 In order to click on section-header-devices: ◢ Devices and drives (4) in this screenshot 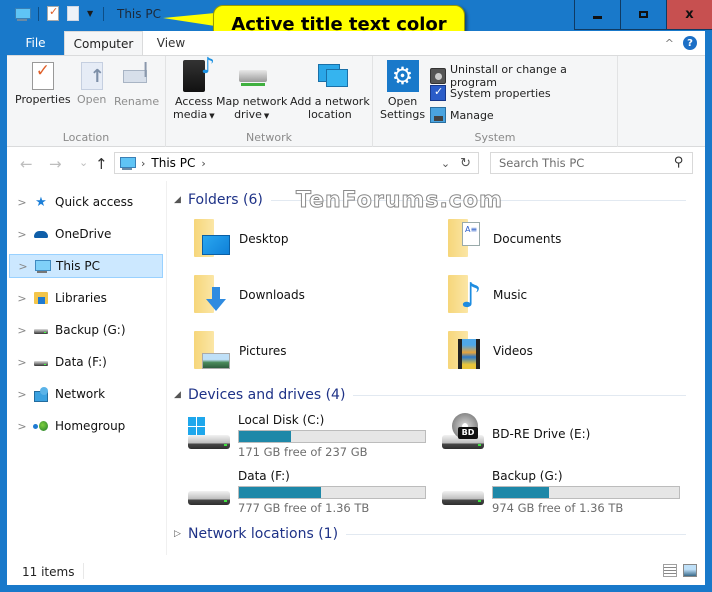, I will do `click(430, 395)`.